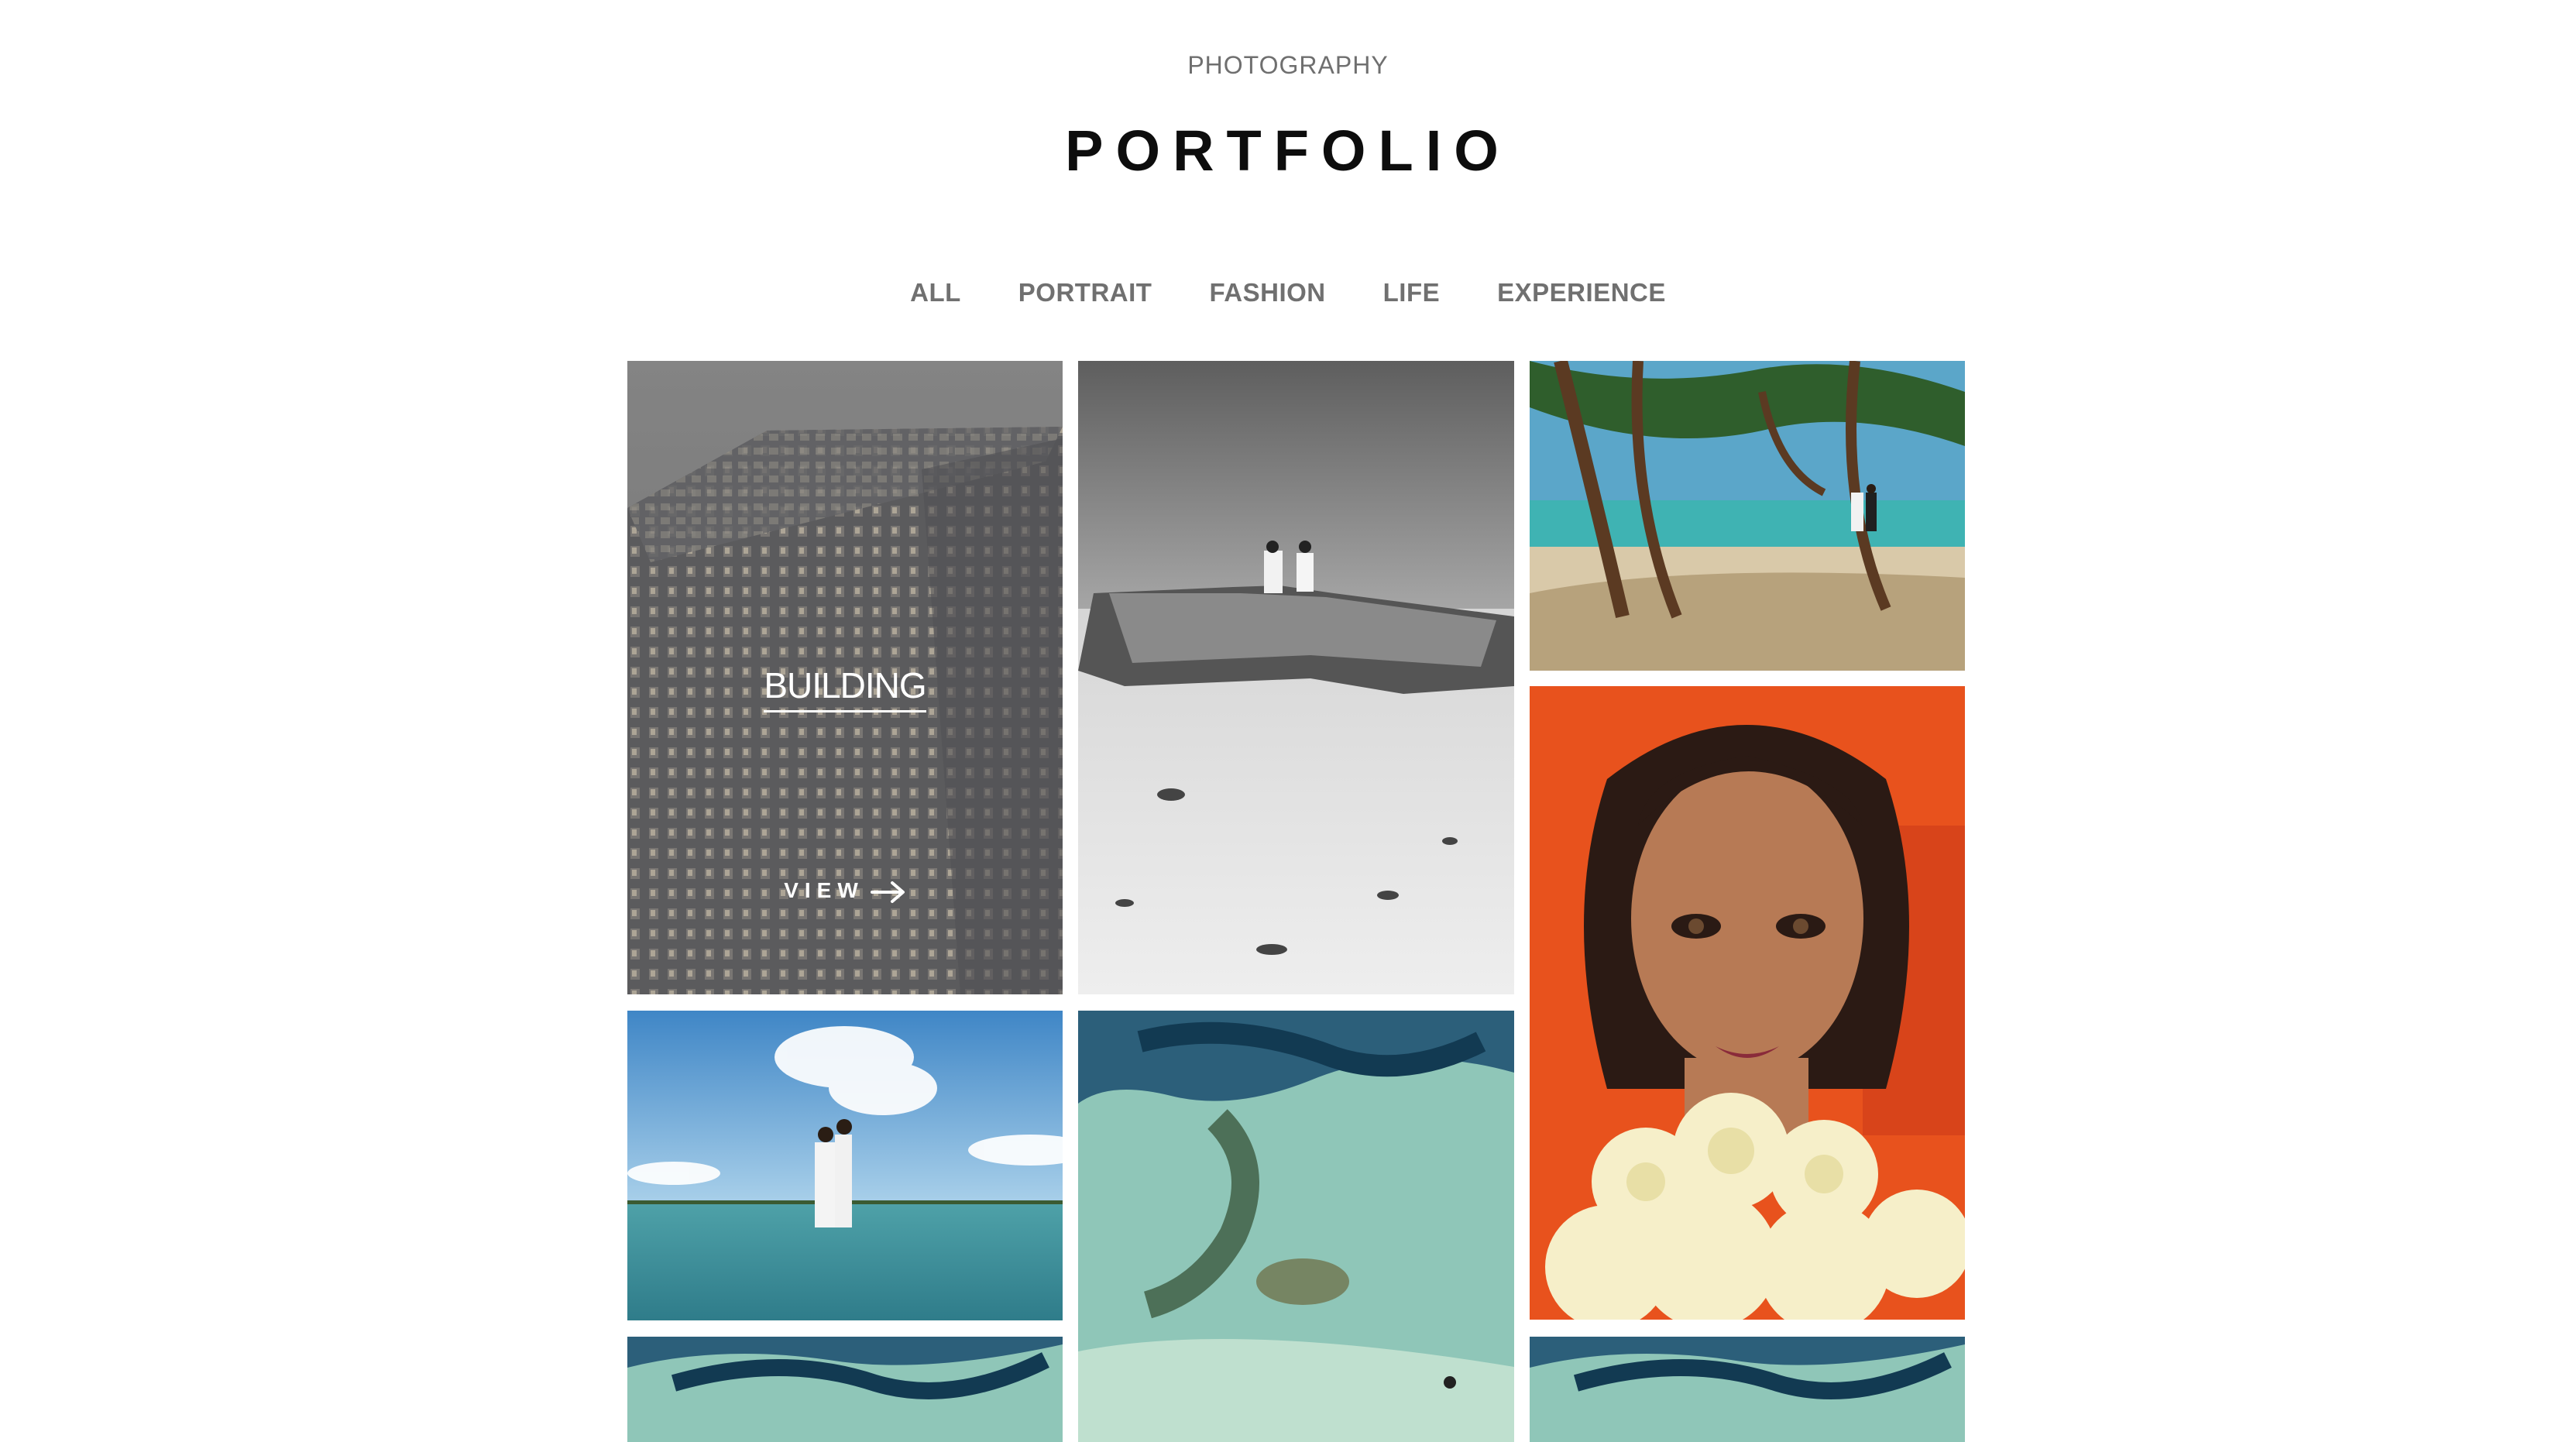 This screenshot has height=1442, width=2576. I want to click on gallery-item-boat, so click(1296, 678).